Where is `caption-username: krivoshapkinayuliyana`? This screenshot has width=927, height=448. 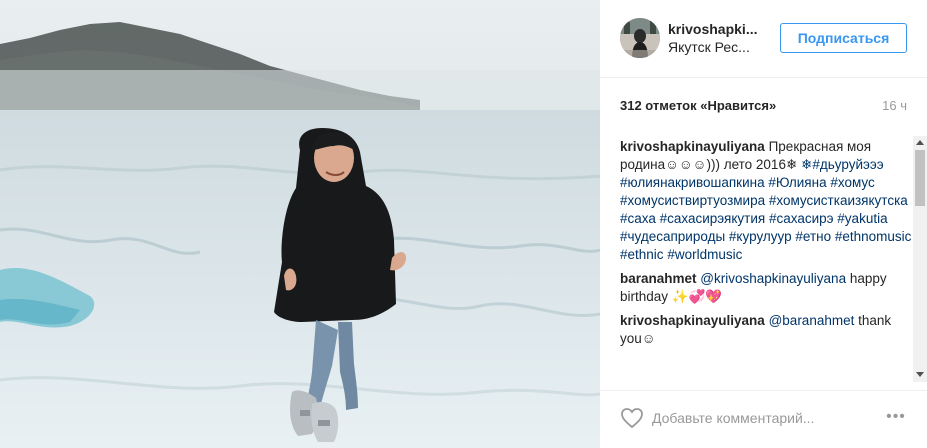 caption-username: krivoshapkinayuliyana is located at coordinates (692, 146).